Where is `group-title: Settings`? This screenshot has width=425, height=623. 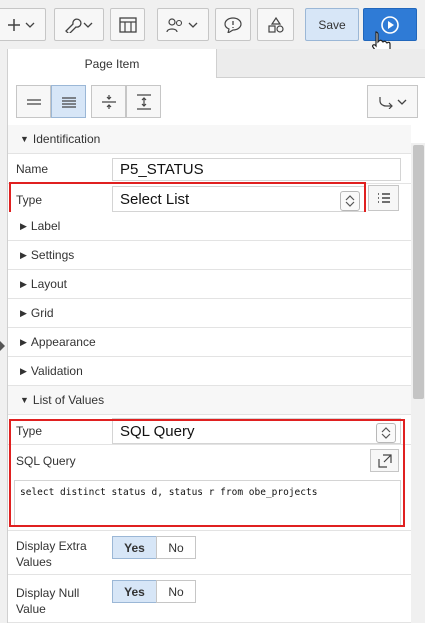 group-title: Settings is located at coordinates (52, 255).